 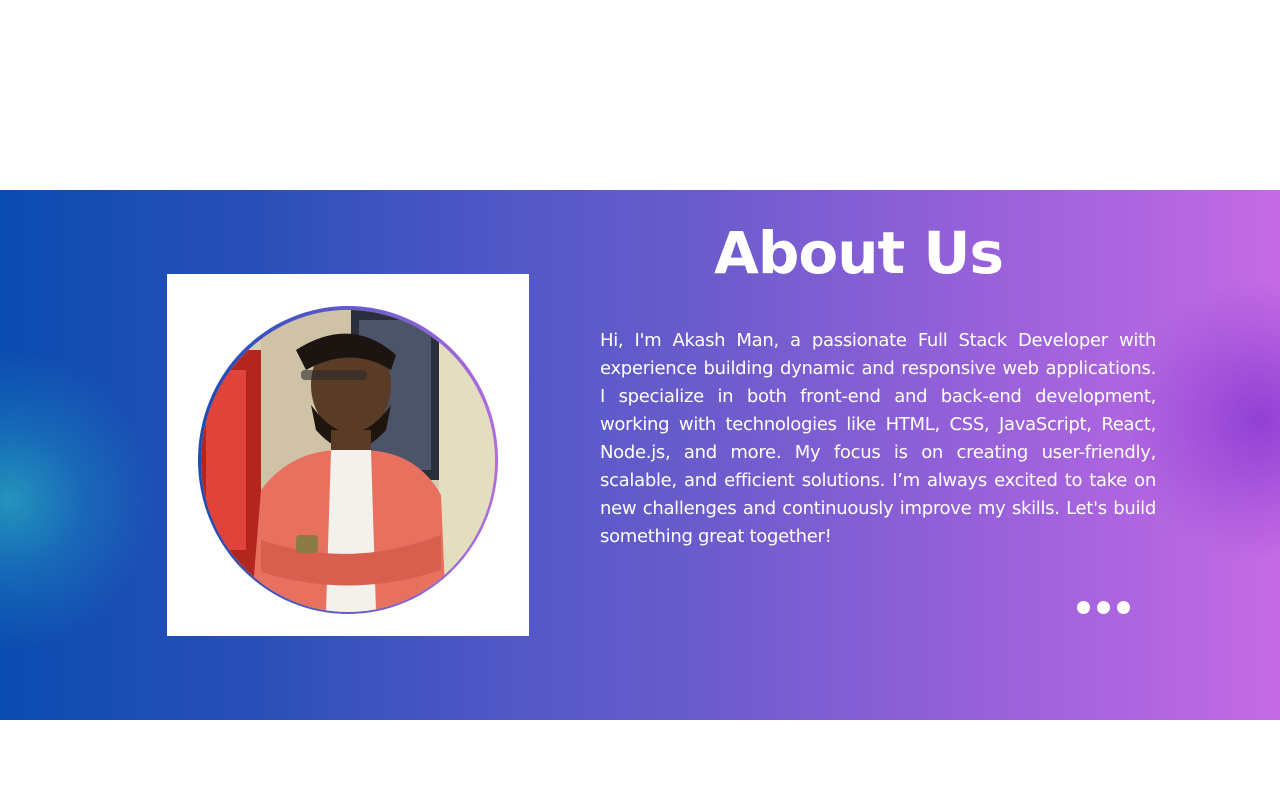 What do you see at coordinates (858, 253) in the screenshot?
I see `about-title: About Us` at bounding box center [858, 253].